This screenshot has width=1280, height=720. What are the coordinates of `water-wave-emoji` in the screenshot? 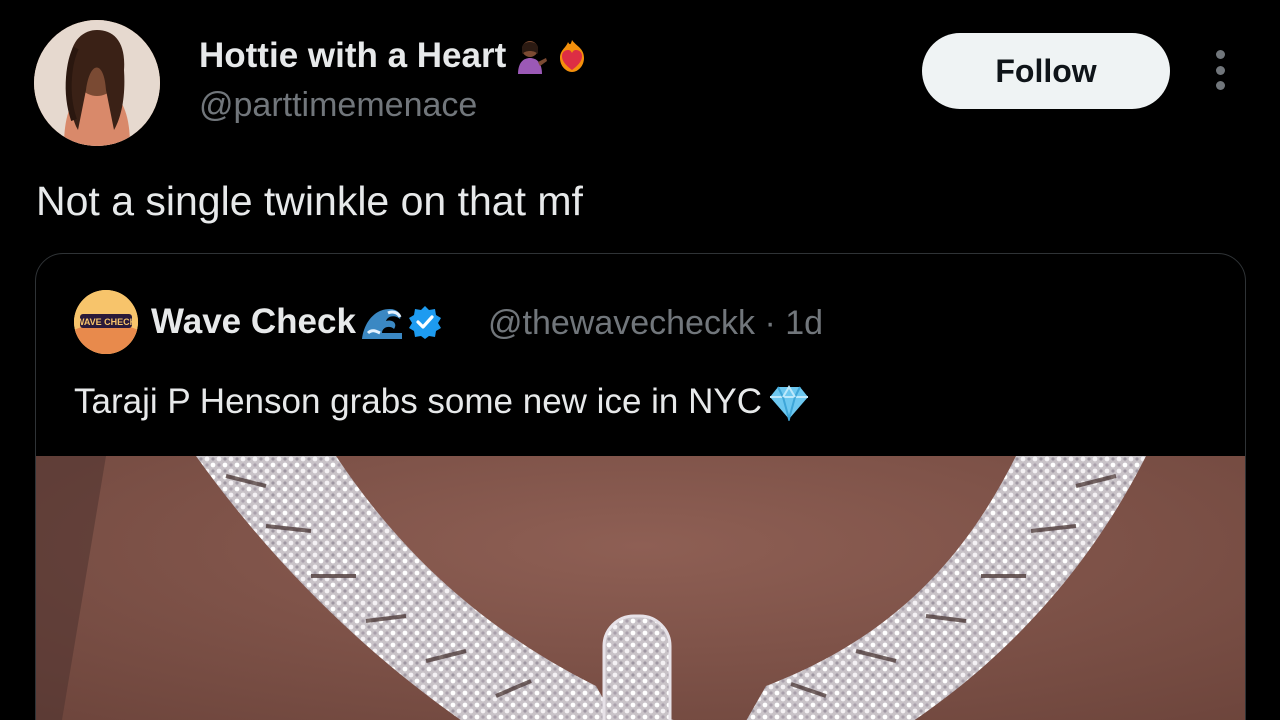 It's located at (381, 324).